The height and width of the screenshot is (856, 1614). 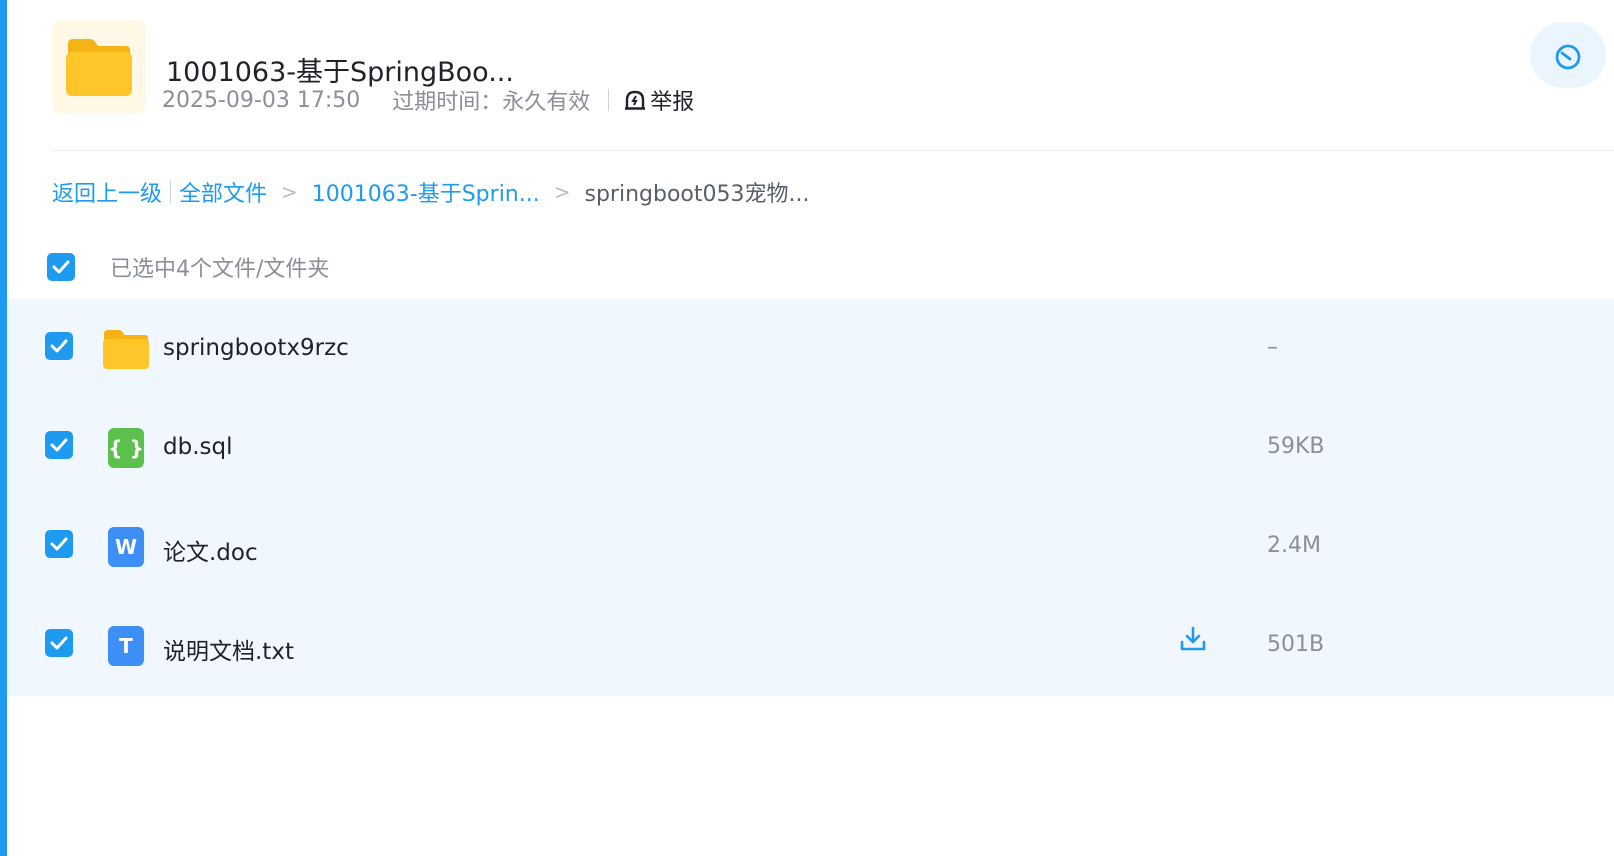 What do you see at coordinates (3, 428) in the screenshot?
I see `left-edge-strip` at bounding box center [3, 428].